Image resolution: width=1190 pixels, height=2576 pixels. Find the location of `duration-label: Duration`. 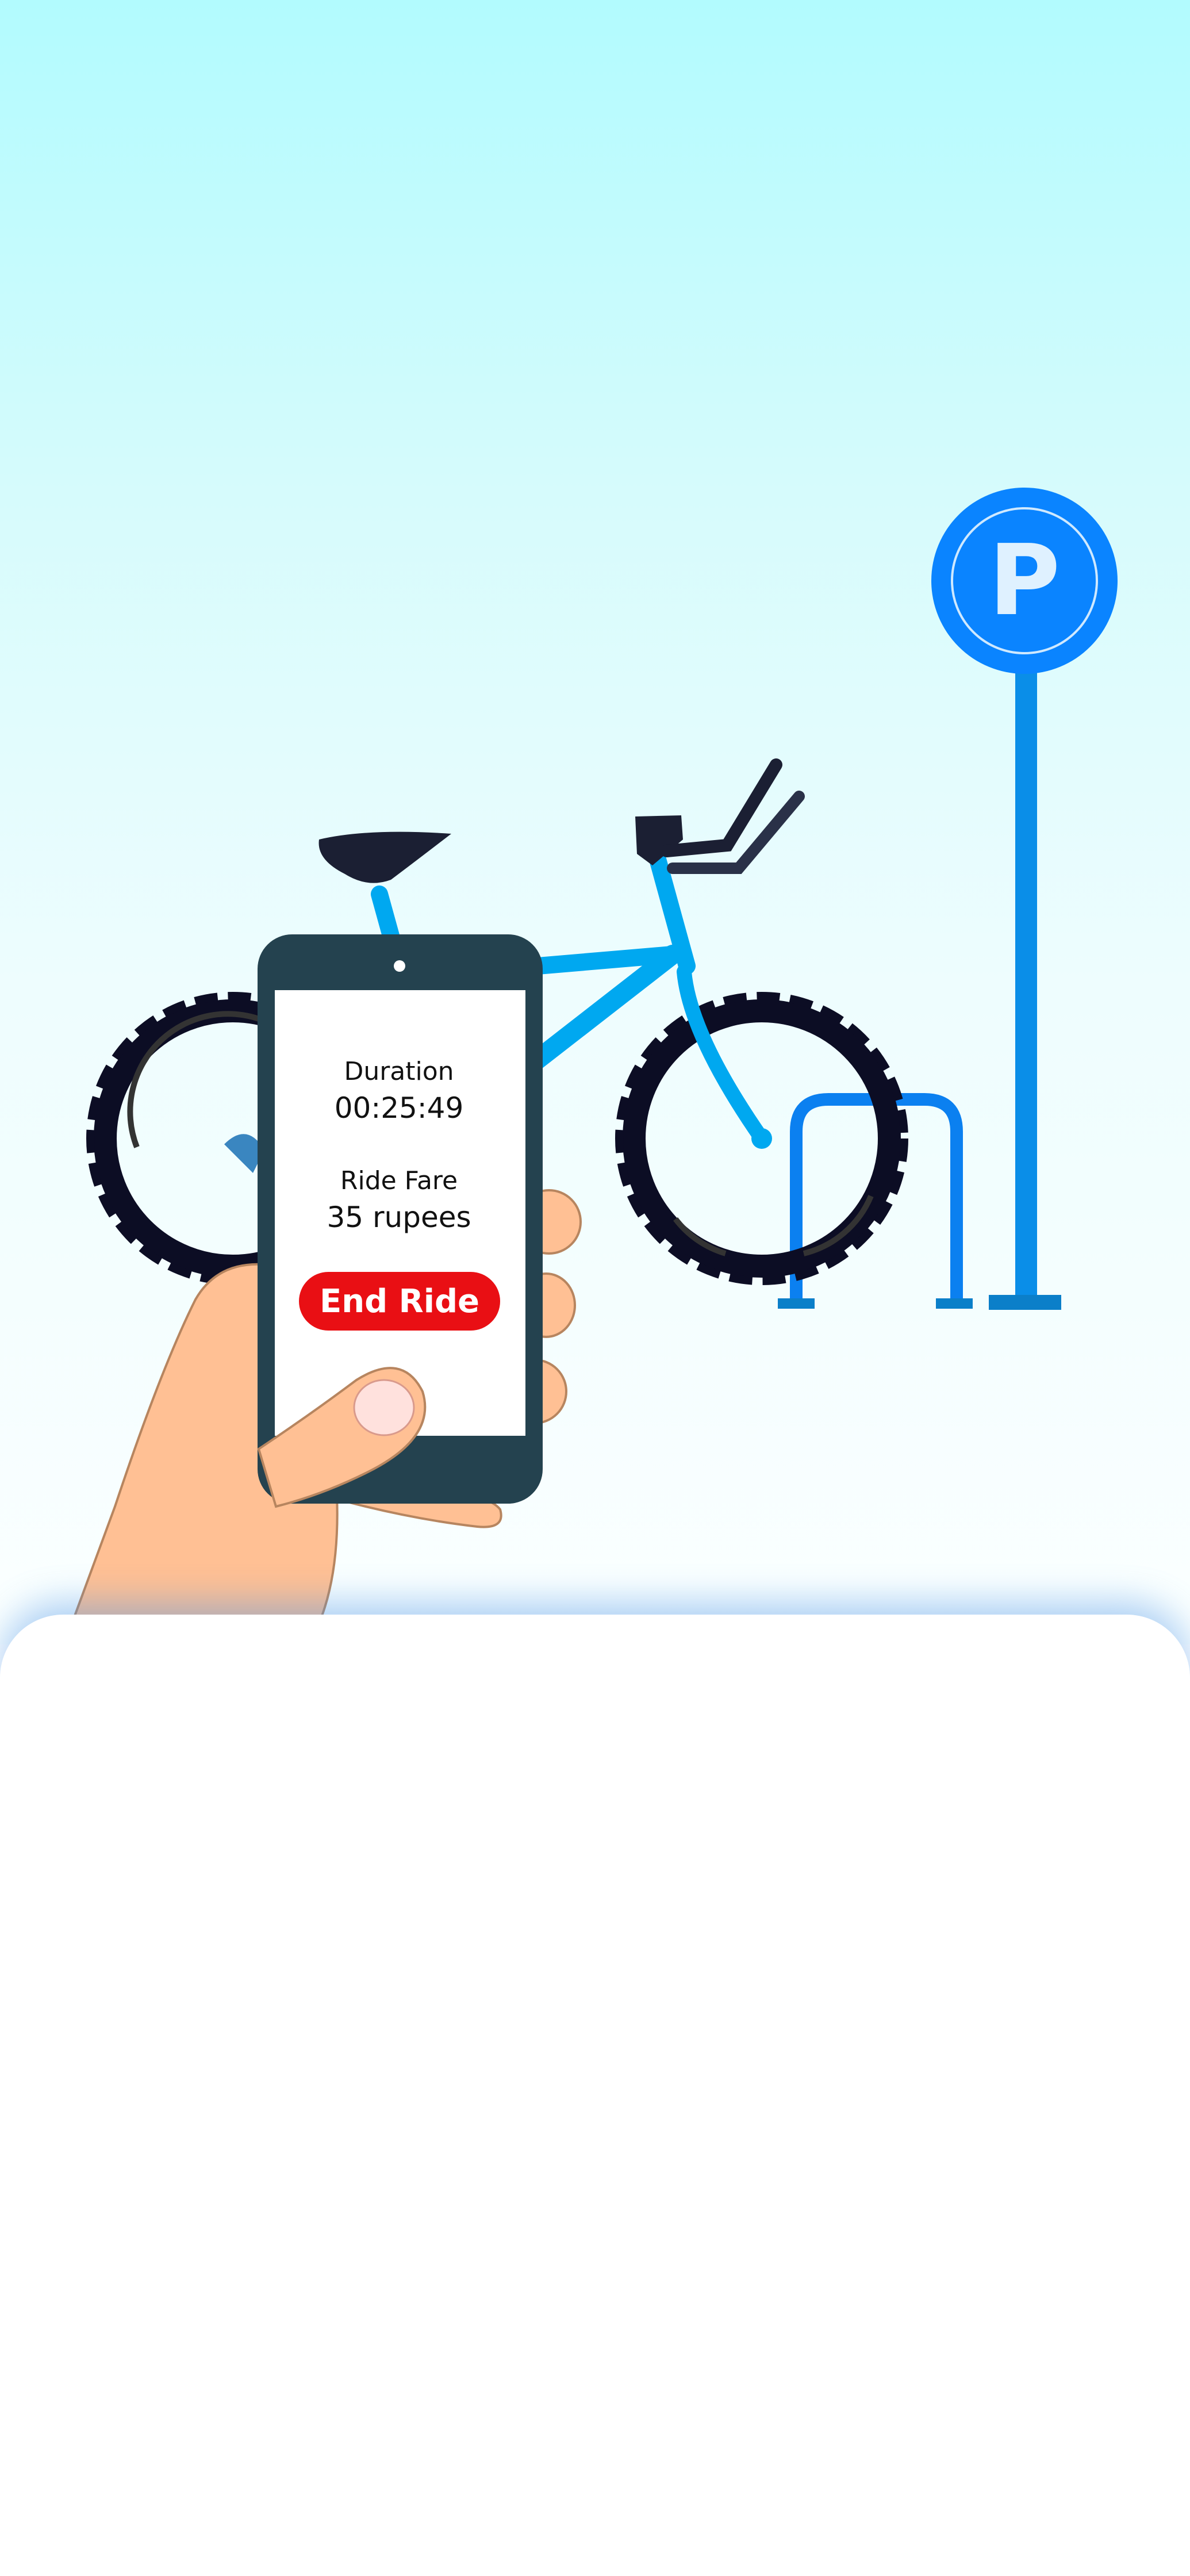

duration-label: Duration is located at coordinates (399, 1071).